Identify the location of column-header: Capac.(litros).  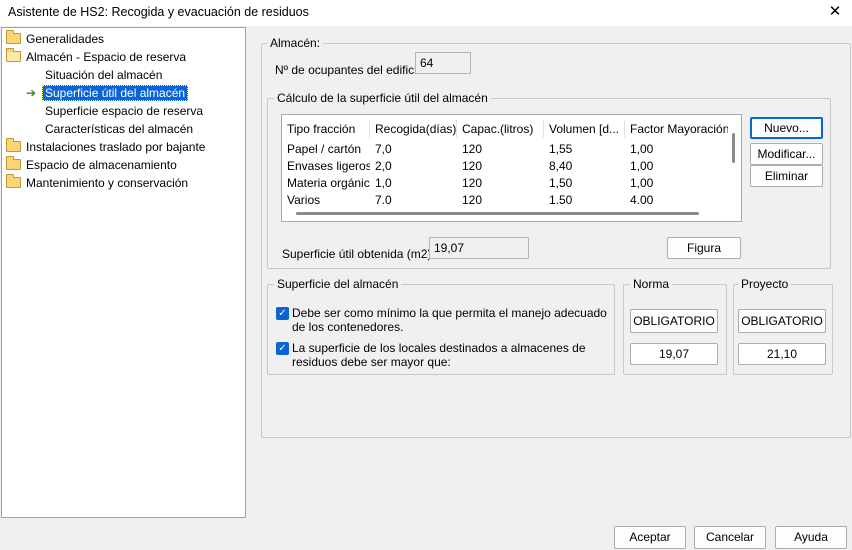
(500, 129).